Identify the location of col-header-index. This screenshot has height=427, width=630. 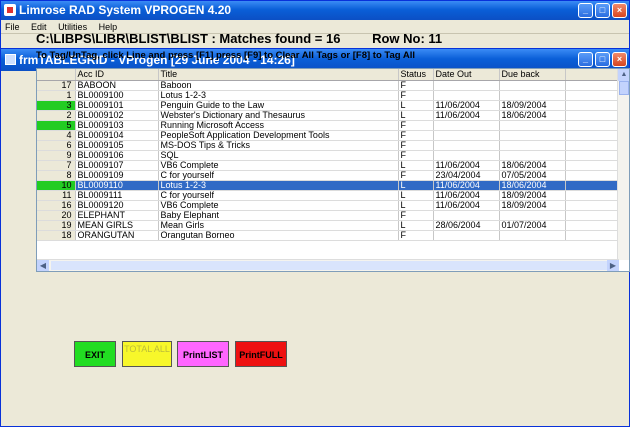
(56, 75).